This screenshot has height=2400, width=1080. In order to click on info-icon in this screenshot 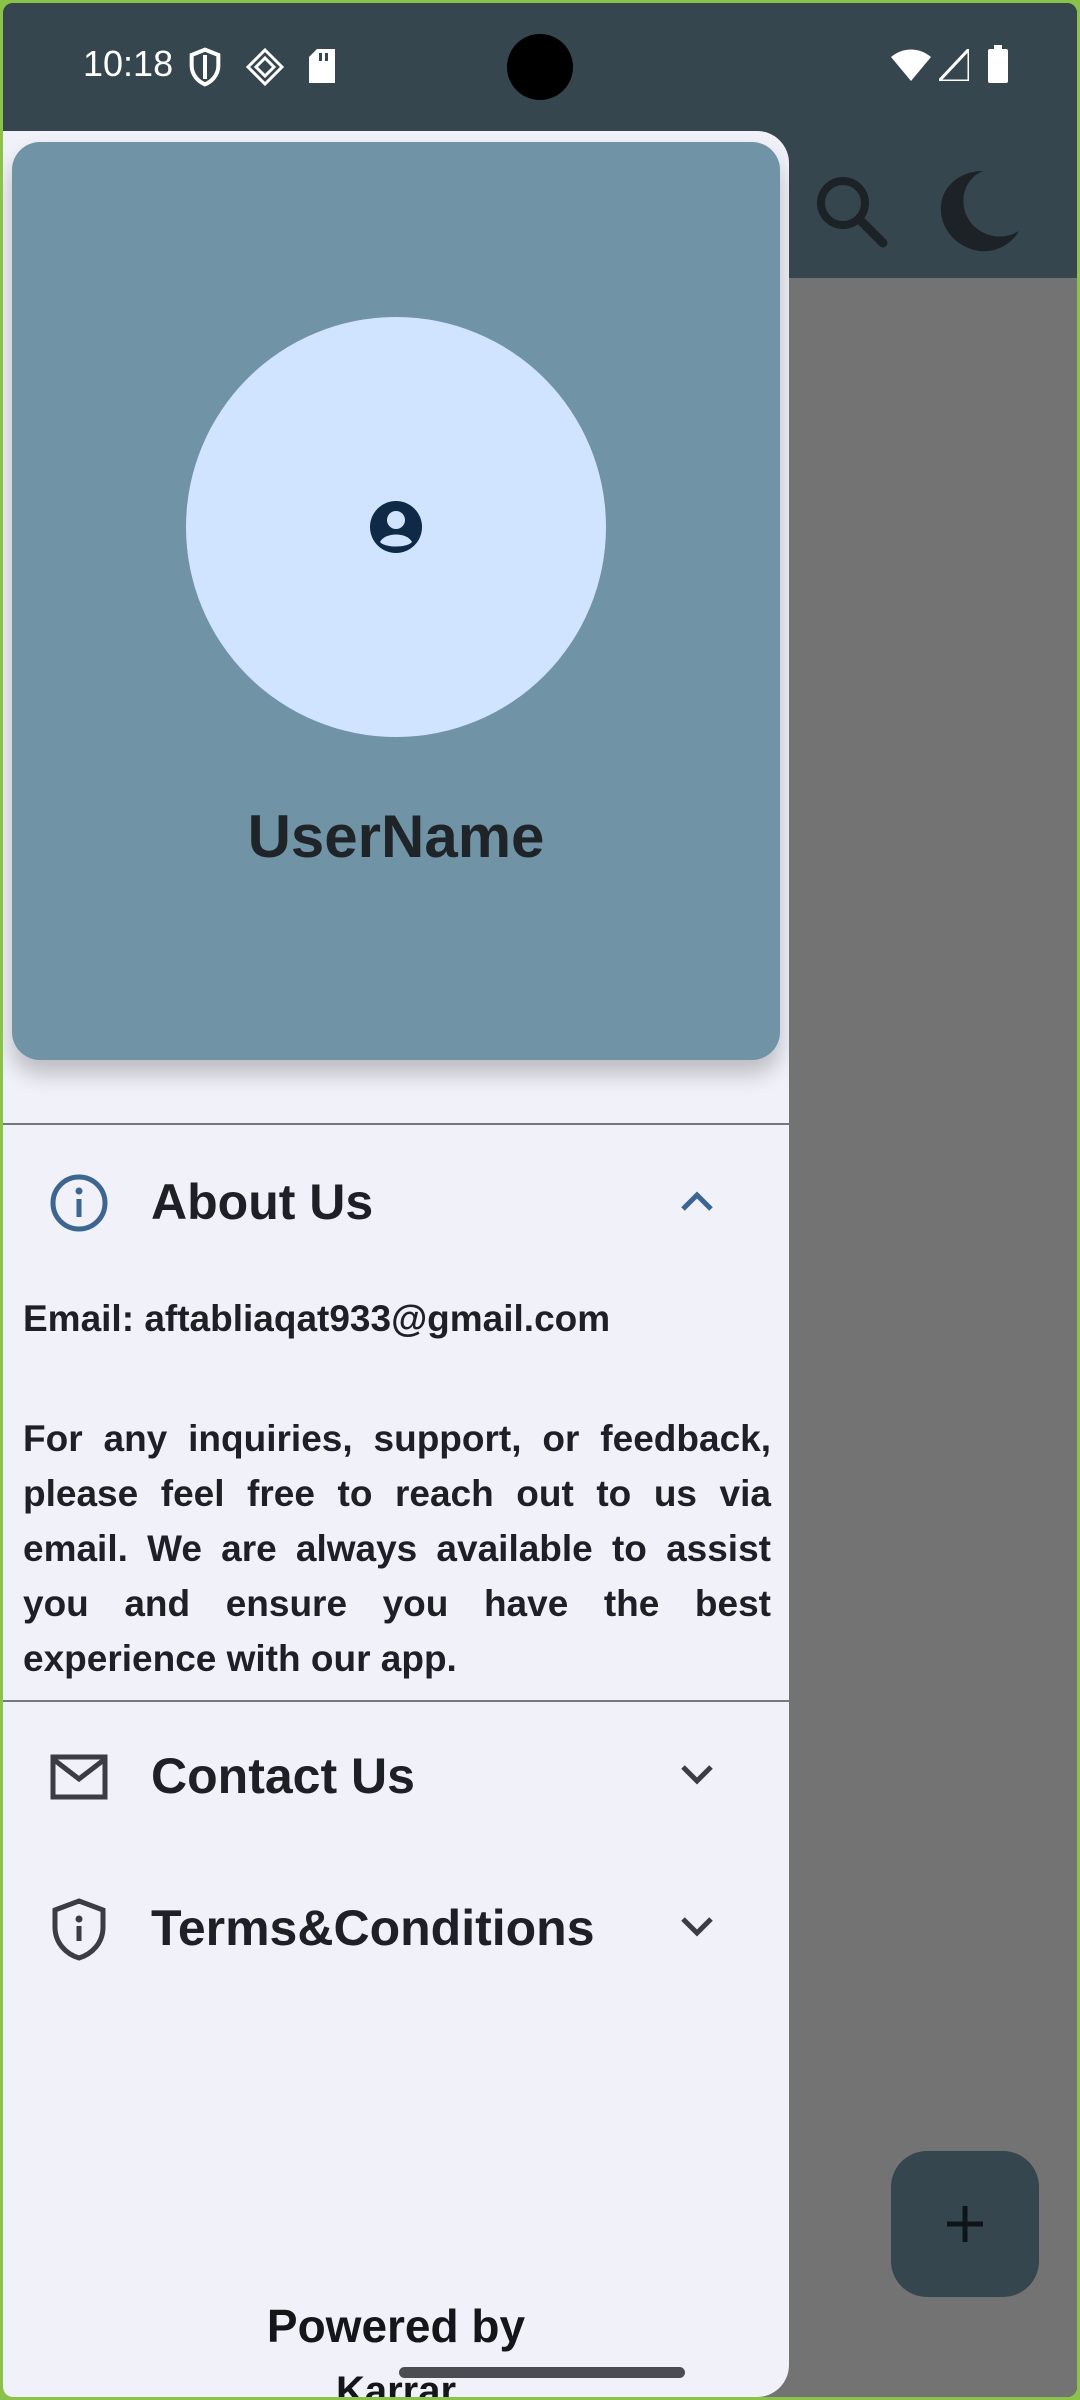, I will do `click(79, 1203)`.